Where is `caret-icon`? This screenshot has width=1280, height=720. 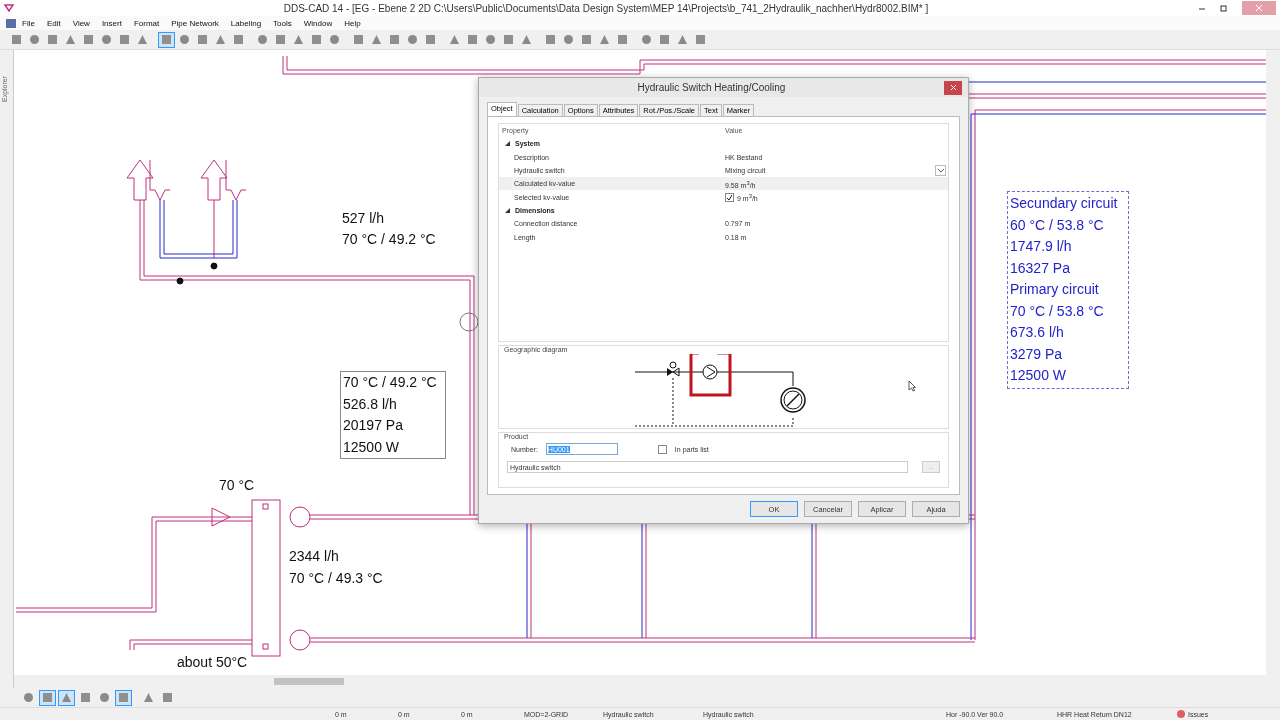 caret-icon is located at coordinates (940, 170).